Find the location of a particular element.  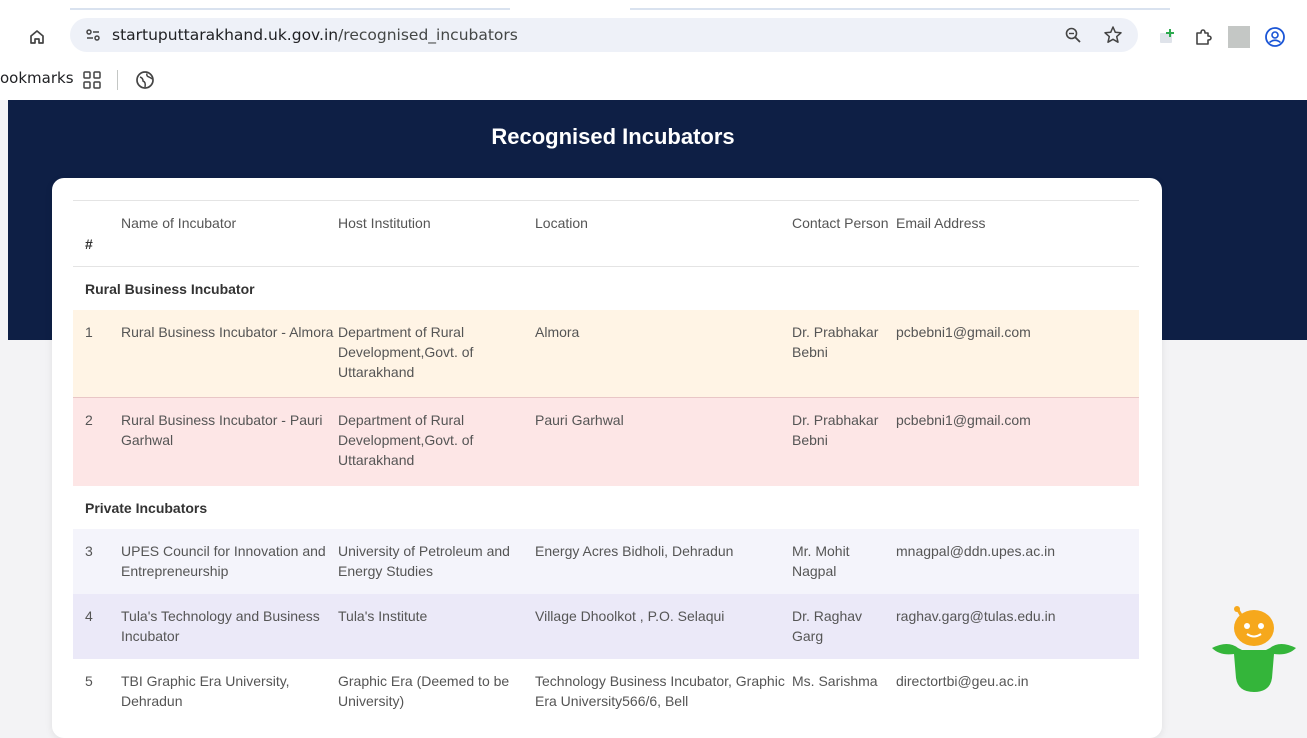

cell-num: 1 is located at coordinates (89, 331).